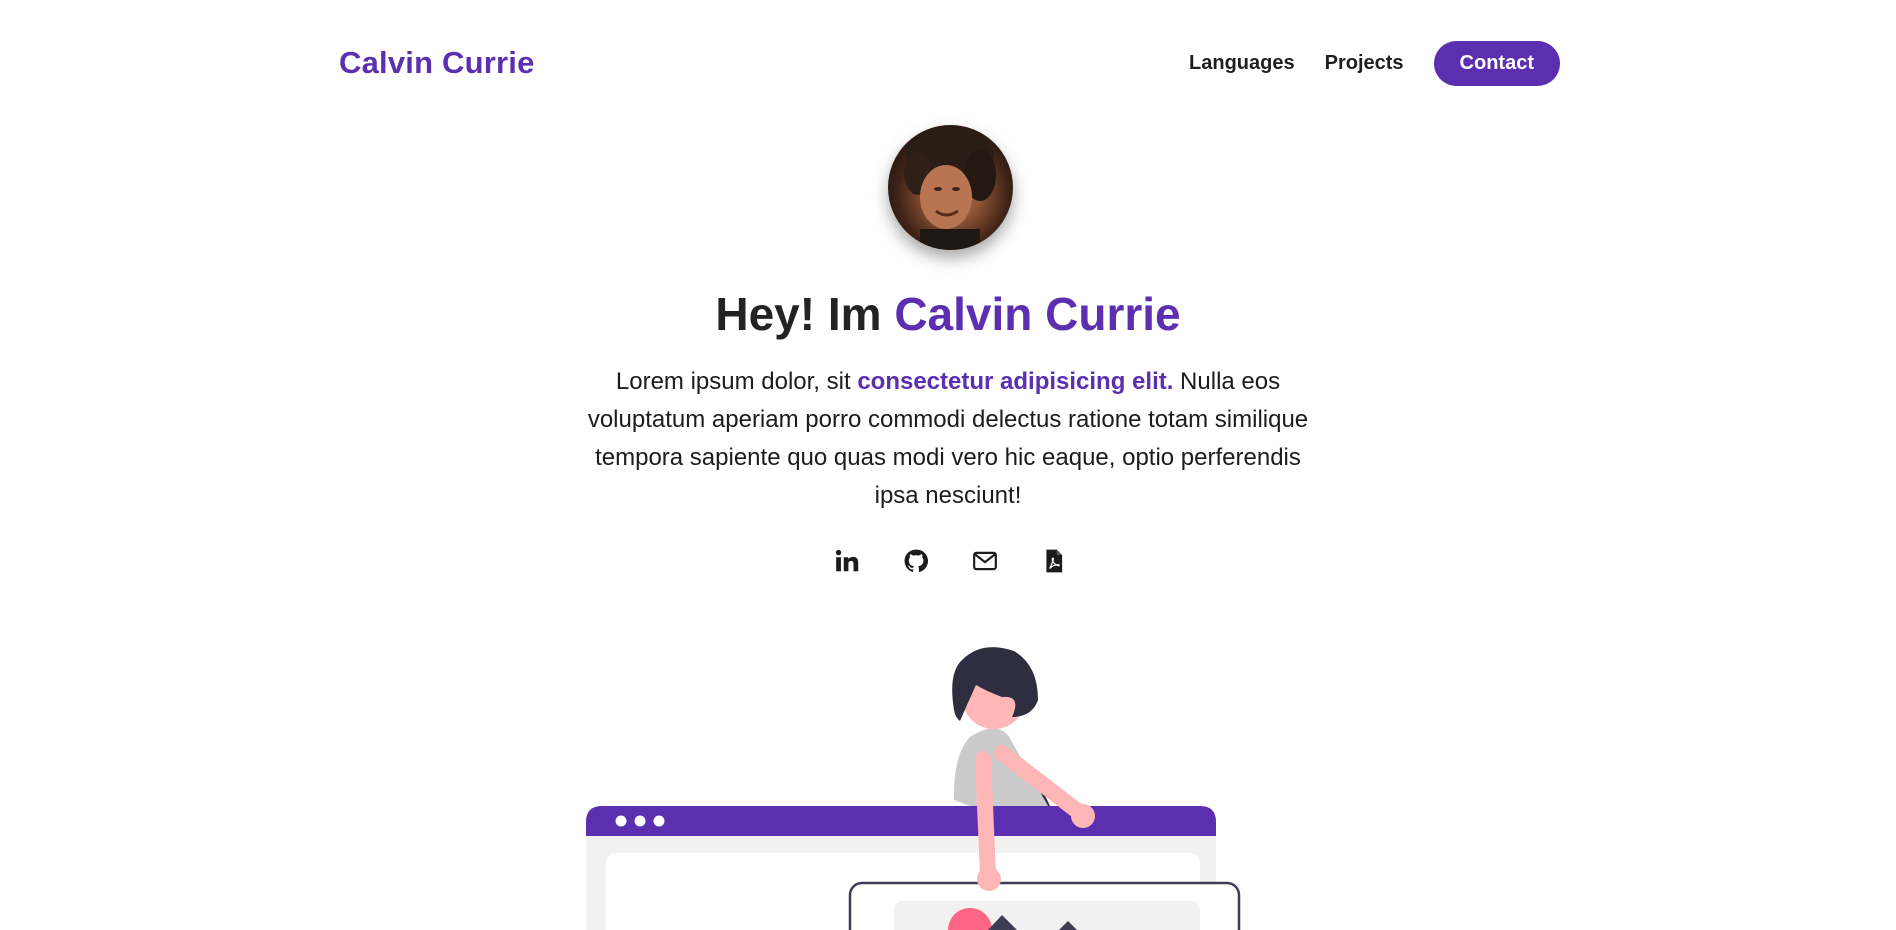 Image resolution: width=1896 pixels, height=930 pixels. I want to click on resume-link, so click(1054, 563).